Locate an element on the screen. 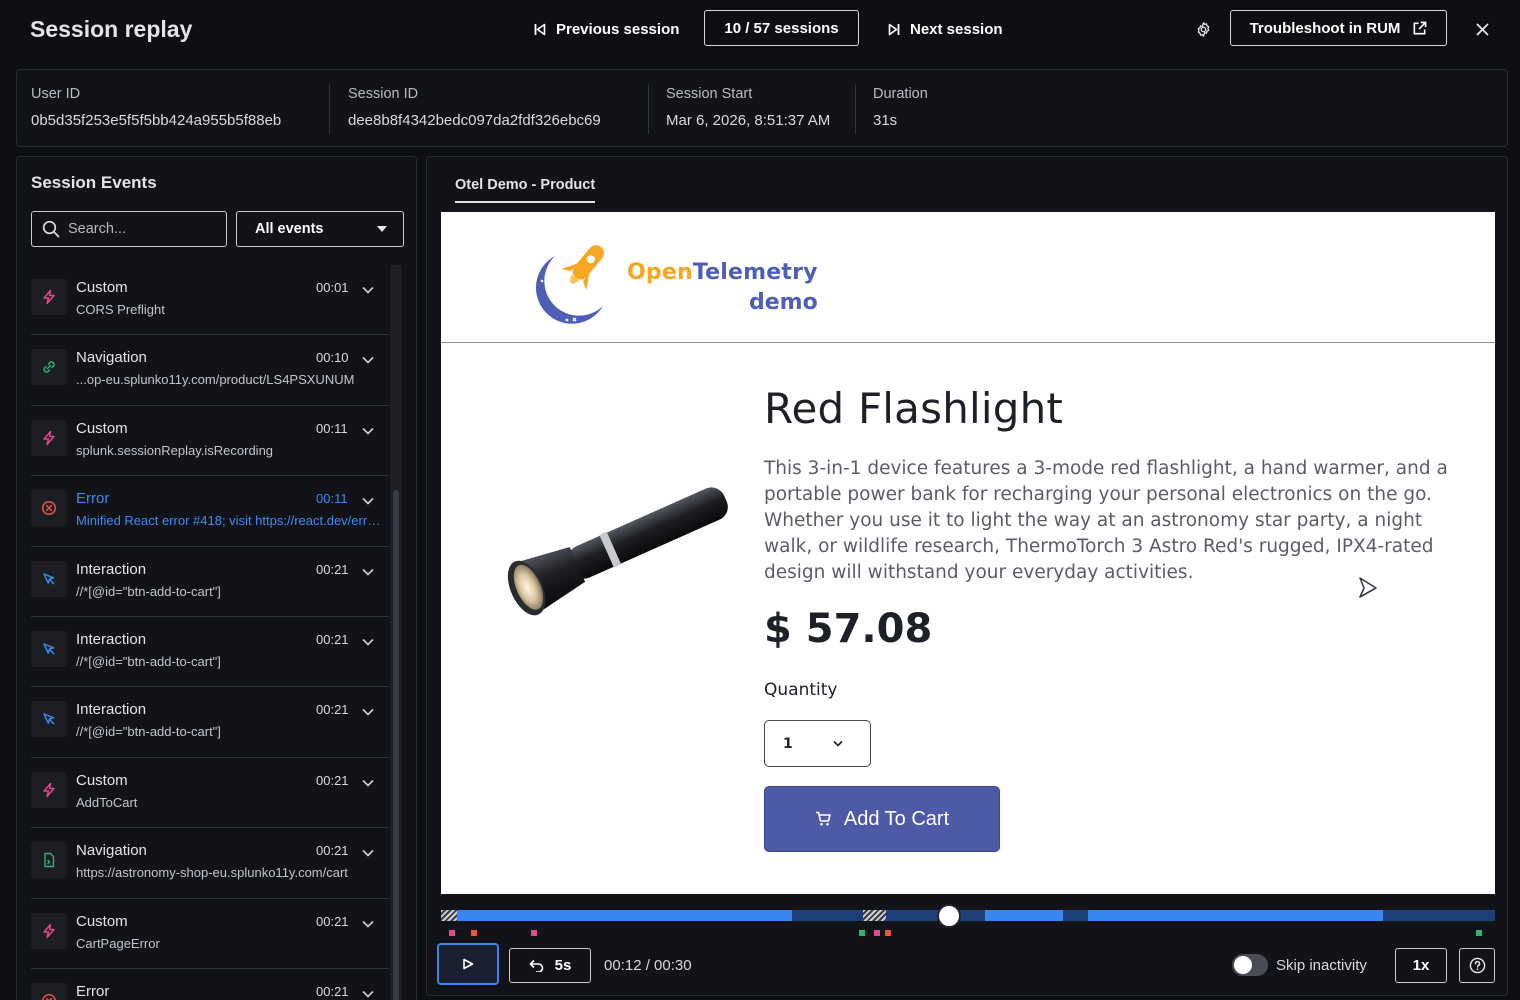  question-circle-icon is located at coordinates (1477, 965).